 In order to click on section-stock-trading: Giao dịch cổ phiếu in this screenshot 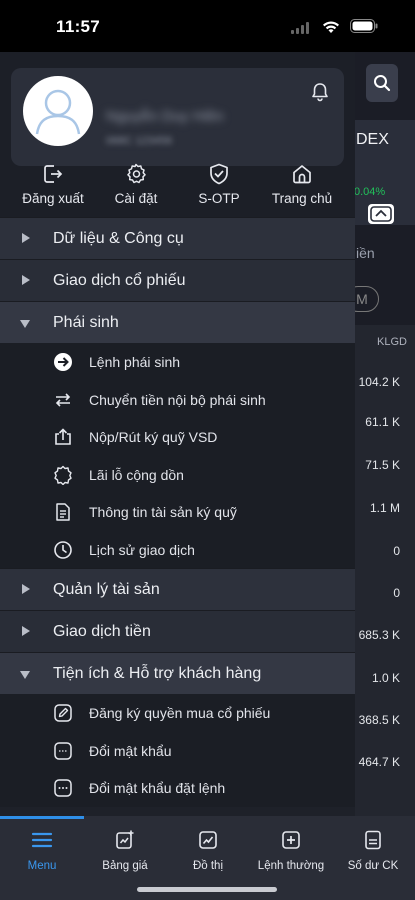, I will do `click(177, 280)`.